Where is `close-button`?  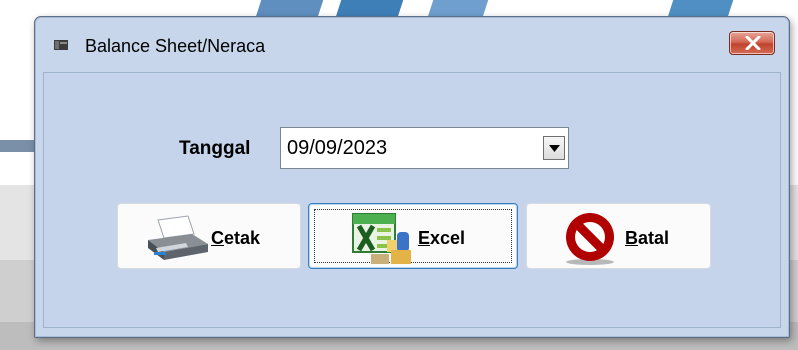 close-button is located at coordinates (752, 43).